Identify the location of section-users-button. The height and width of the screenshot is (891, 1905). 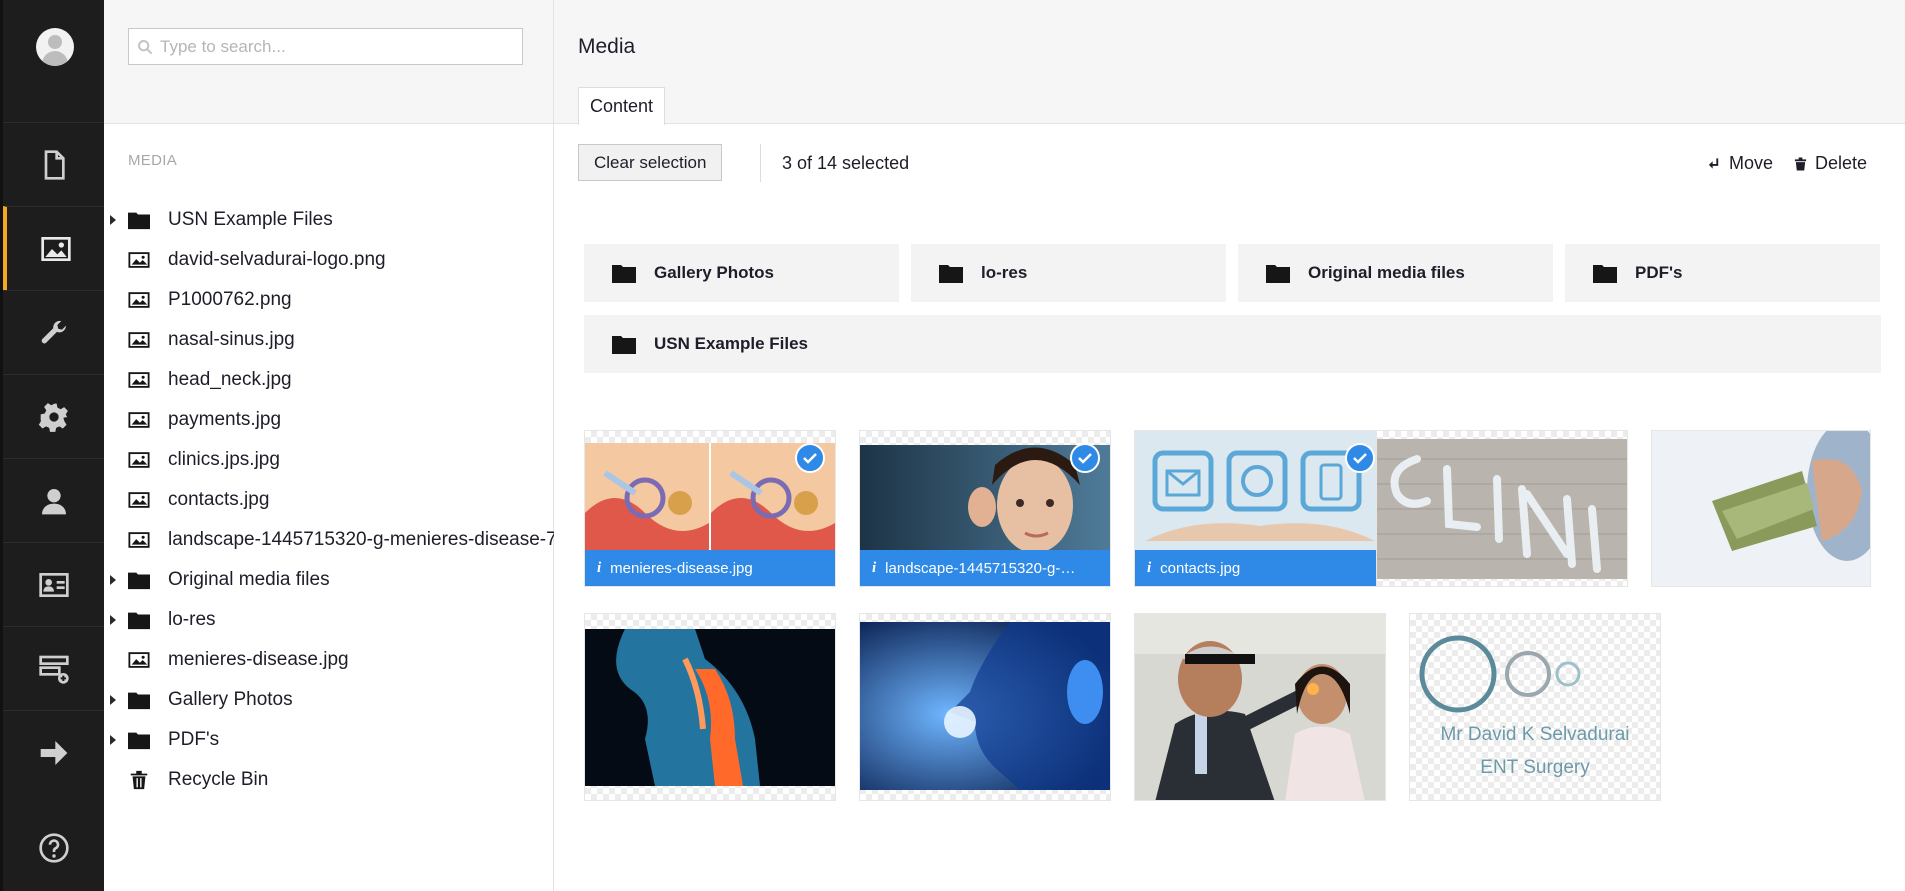
(53, 500).